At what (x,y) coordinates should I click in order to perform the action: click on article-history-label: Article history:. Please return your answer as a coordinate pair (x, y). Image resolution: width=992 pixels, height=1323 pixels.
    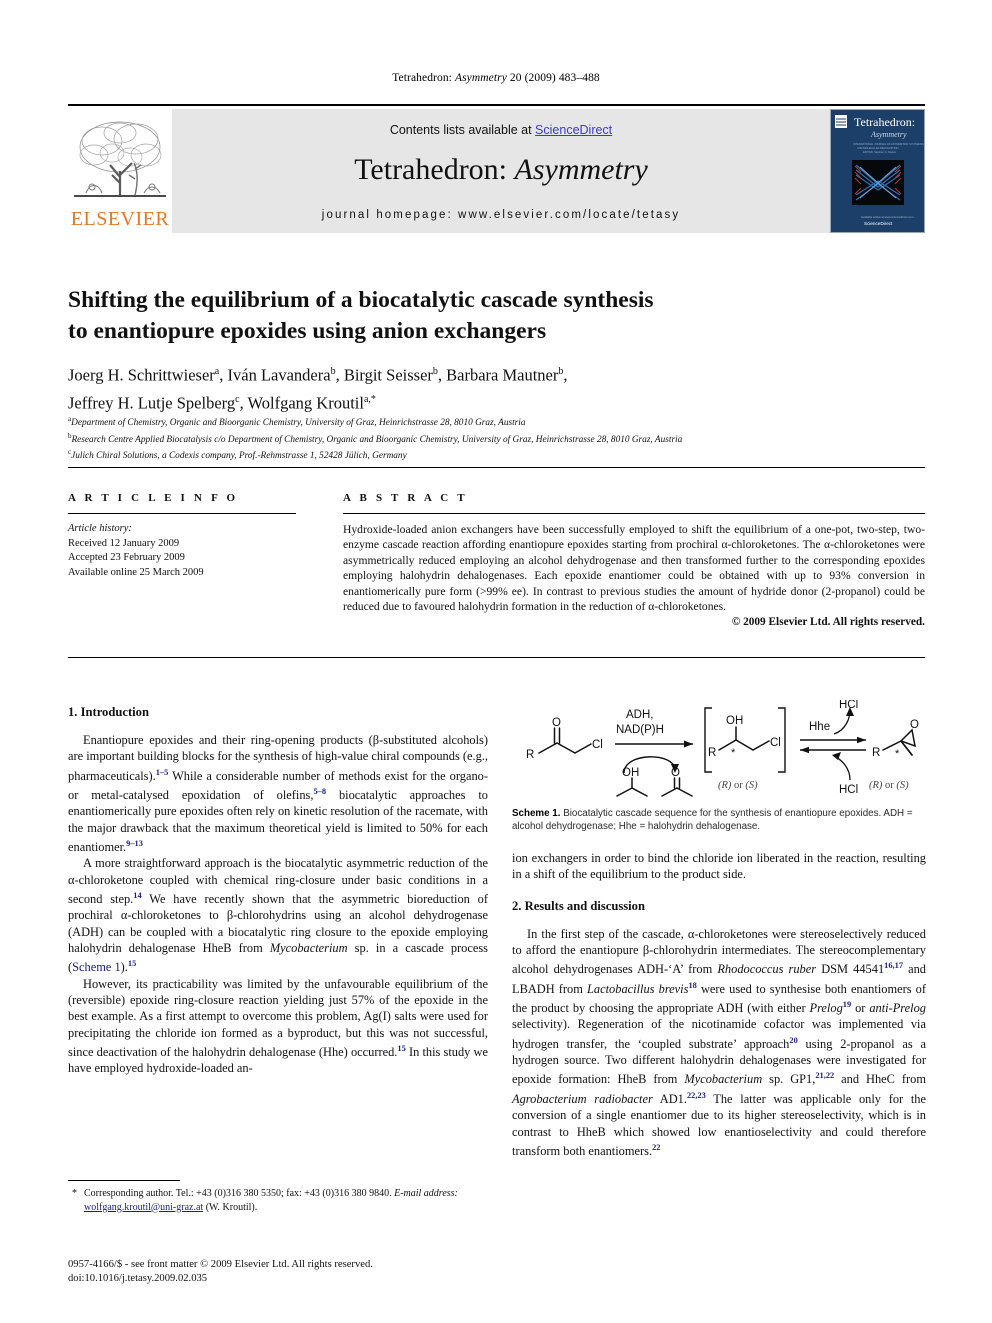
    Looking at the image, I should click on (100, 528).